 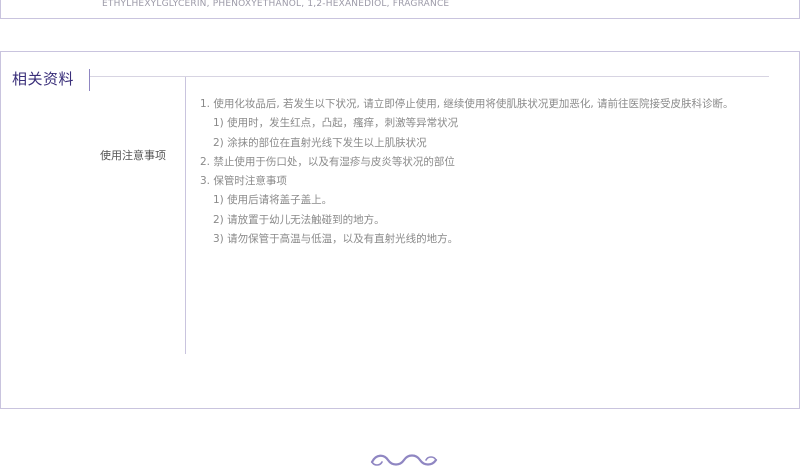 What do you see at coordinates (243, 181) in the screenshot?
I see `note-item: 3. 保管时注意事项` at bounding box center [243, 181].